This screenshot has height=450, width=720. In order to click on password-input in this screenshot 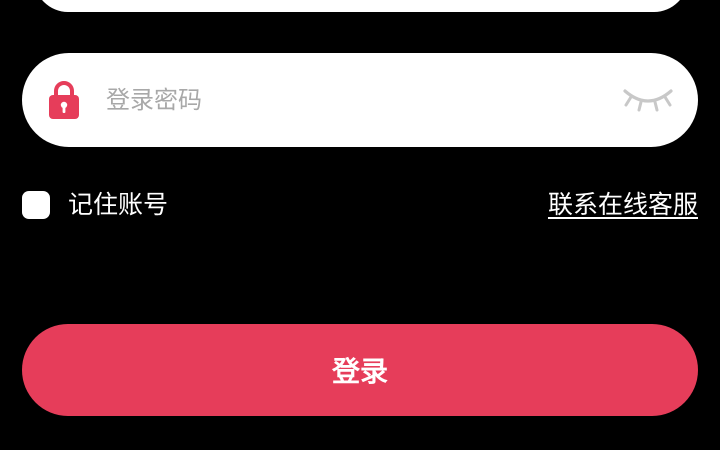, I will do `click(346, 100)`.